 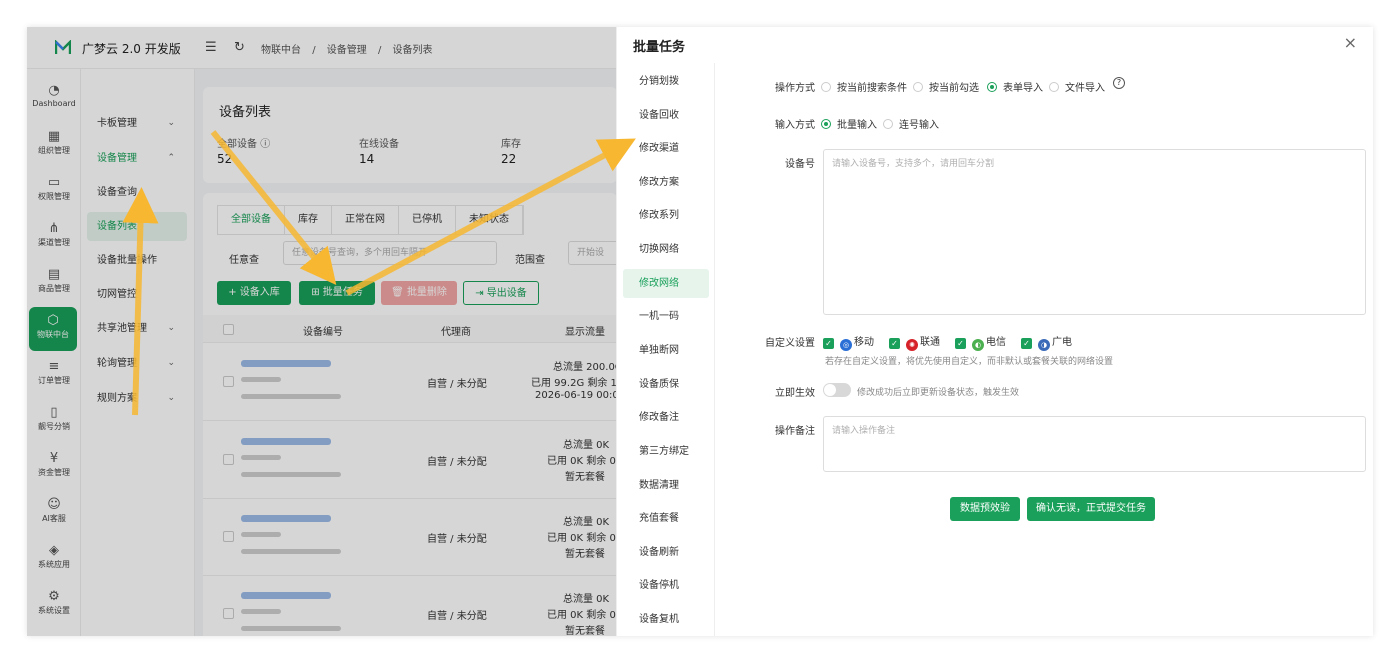 I want to click on op-mode-radio: 按当前搜索条件, so click(x=864, y=86).